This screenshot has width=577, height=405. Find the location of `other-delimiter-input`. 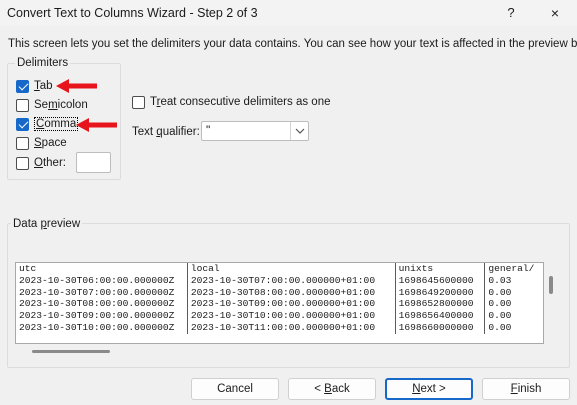

other-delimiter-input is located at coordinates (93, 162).